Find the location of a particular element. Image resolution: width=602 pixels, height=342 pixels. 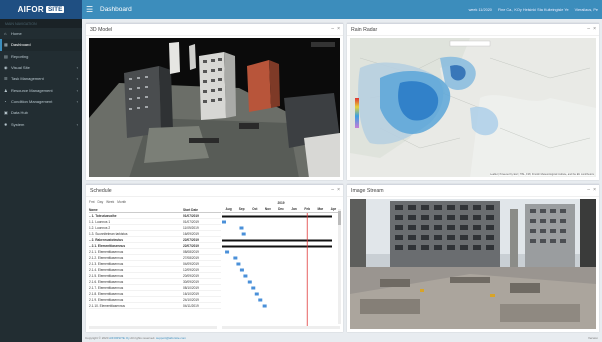

sidebar-item-label: Home is located at coordinates (16, 34).